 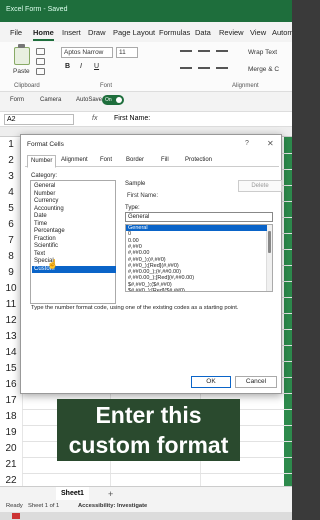 What do you see at coordinates (74, 247) in the screenshot?
I see `category-item: Scientific` at bounding box center [74, 247].